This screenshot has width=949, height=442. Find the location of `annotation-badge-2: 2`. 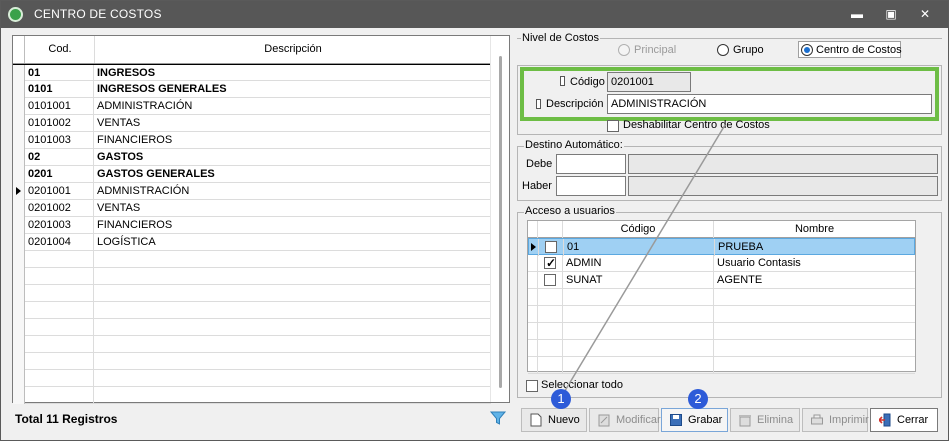

annotation-badge-2: 2 is located at coordinates (698, 399).